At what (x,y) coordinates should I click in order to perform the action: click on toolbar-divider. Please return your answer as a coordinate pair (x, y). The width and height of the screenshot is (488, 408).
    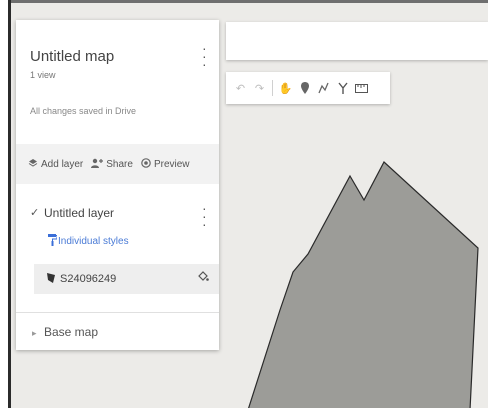
    Looking at the image, I should click on (272, 88).